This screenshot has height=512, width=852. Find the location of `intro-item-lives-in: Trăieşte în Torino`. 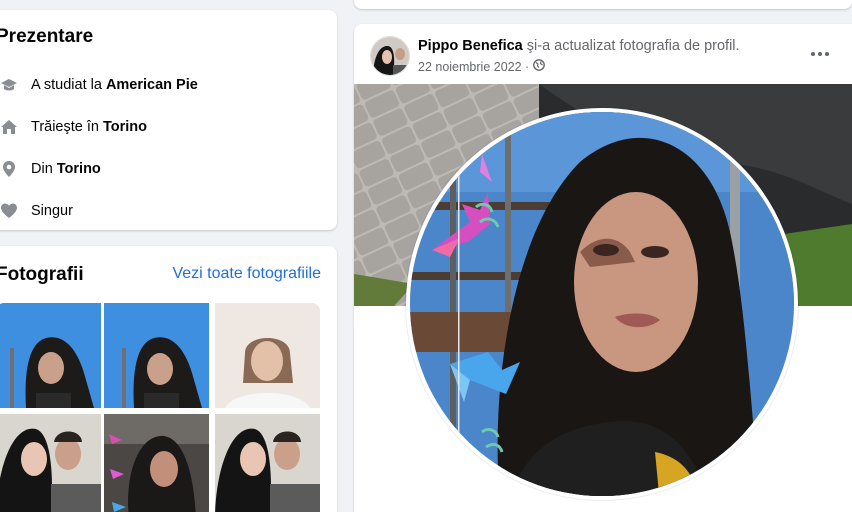

intro-item-lives-in: Trăieşte în Torino is located at coordinates (73, 127).